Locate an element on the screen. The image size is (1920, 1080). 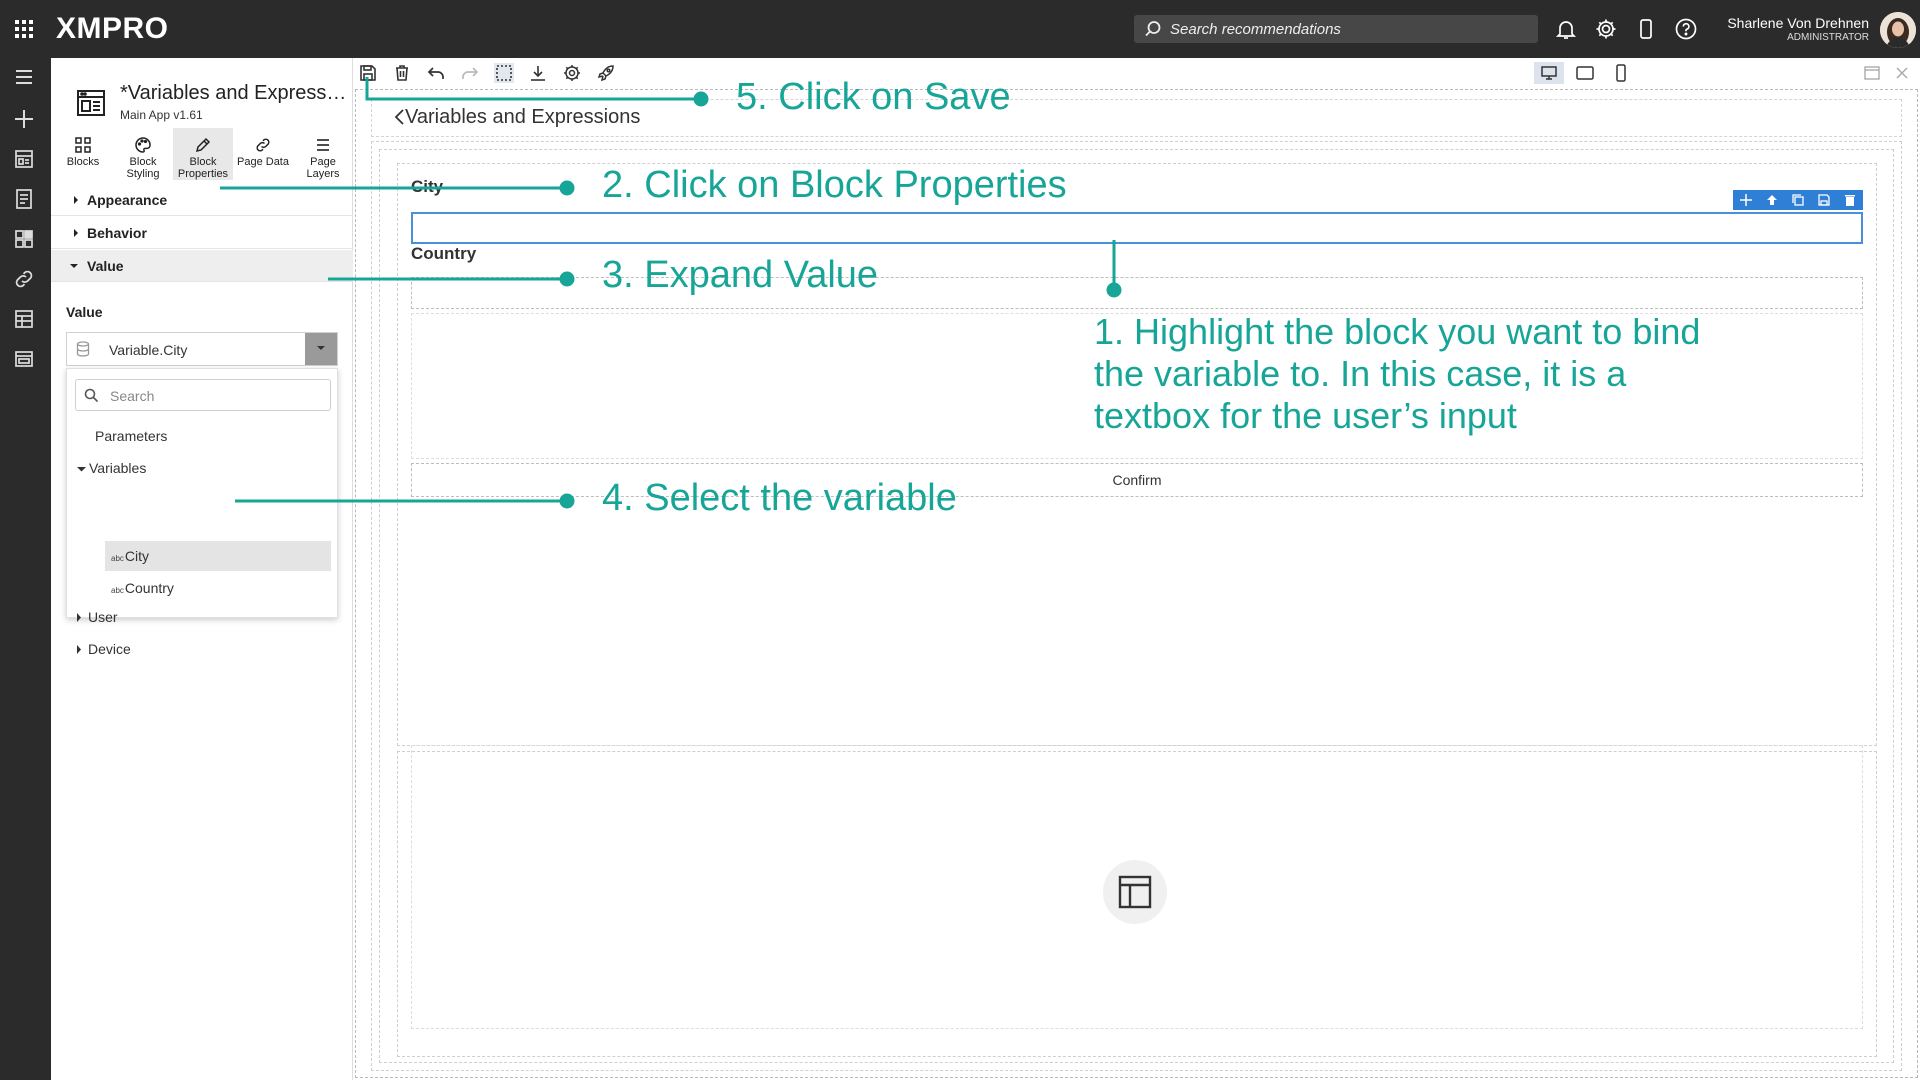
tree-item-label: User is located at coordinates (103, 617).